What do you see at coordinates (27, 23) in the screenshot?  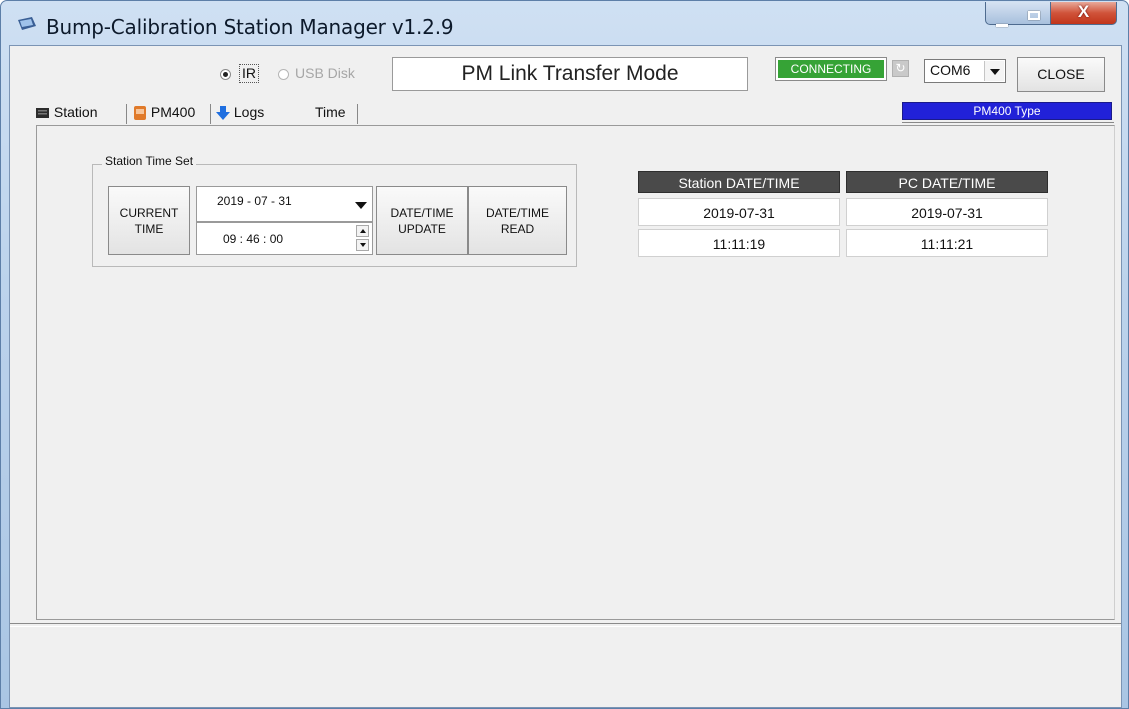 I see `app-icon` at bounding box center [27, 23].